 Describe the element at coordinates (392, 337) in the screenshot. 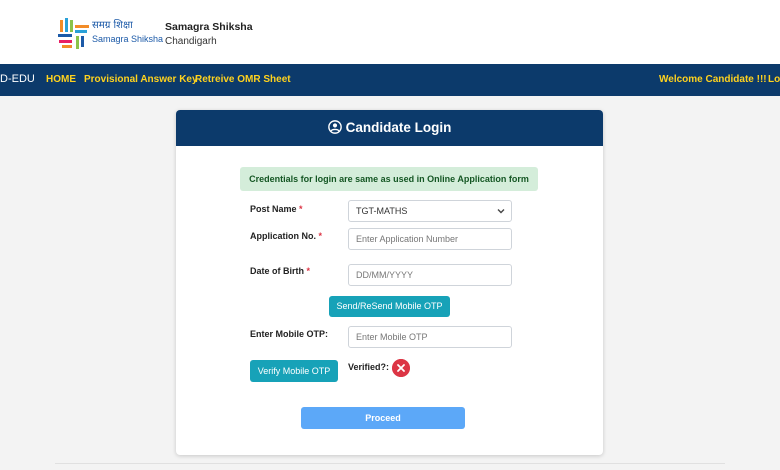

I see `mobile-otp-placeholder: Enter Mobile OTP` at that location.